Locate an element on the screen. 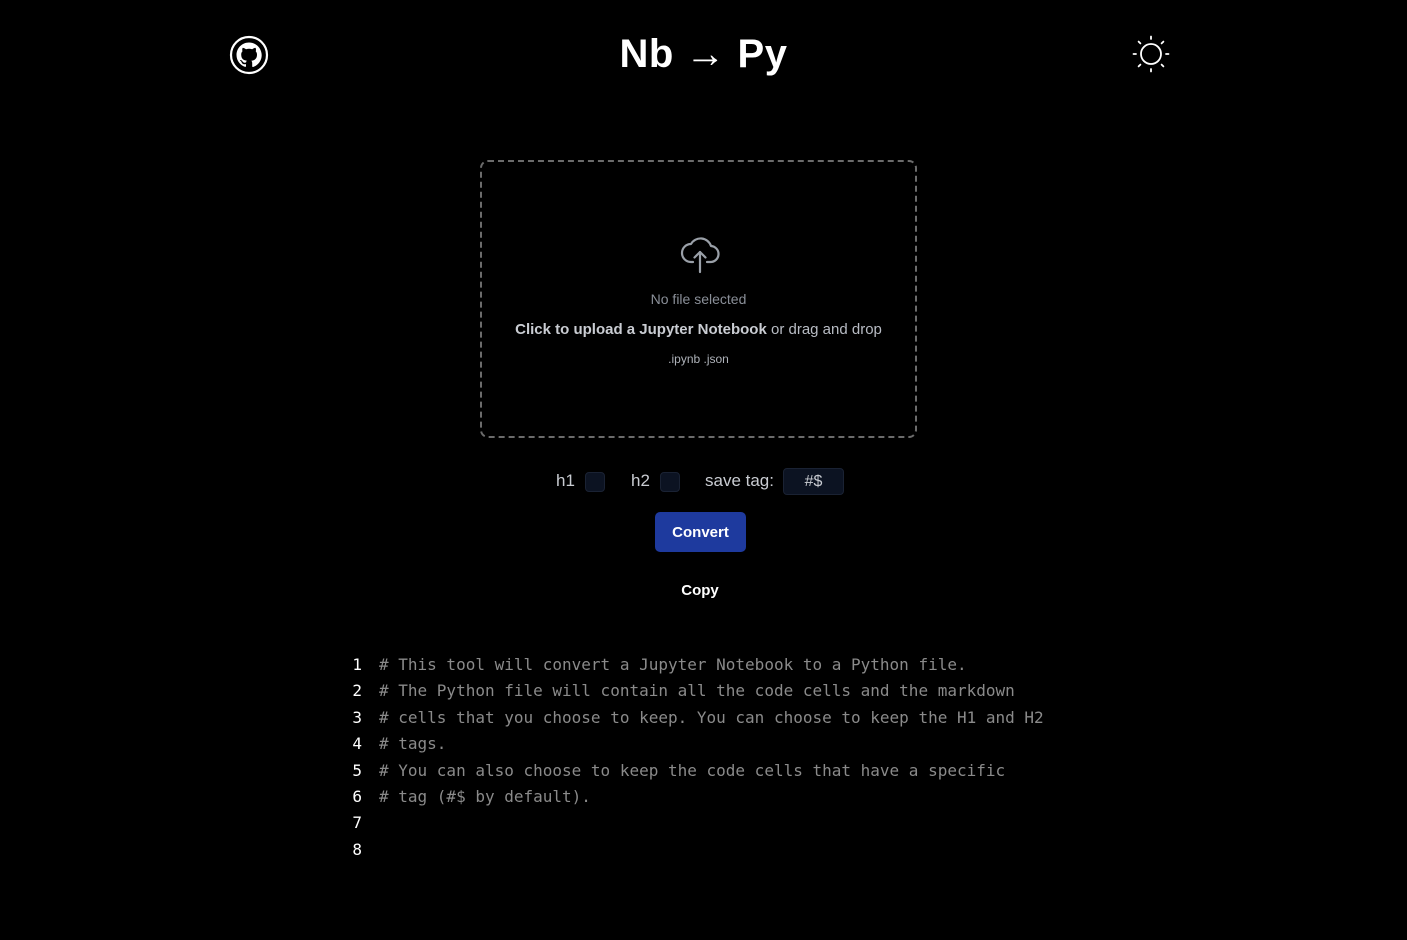 The height and width of the screenshot is (940, 1407). h2-label: h2 is located at coordinates (640, 480).